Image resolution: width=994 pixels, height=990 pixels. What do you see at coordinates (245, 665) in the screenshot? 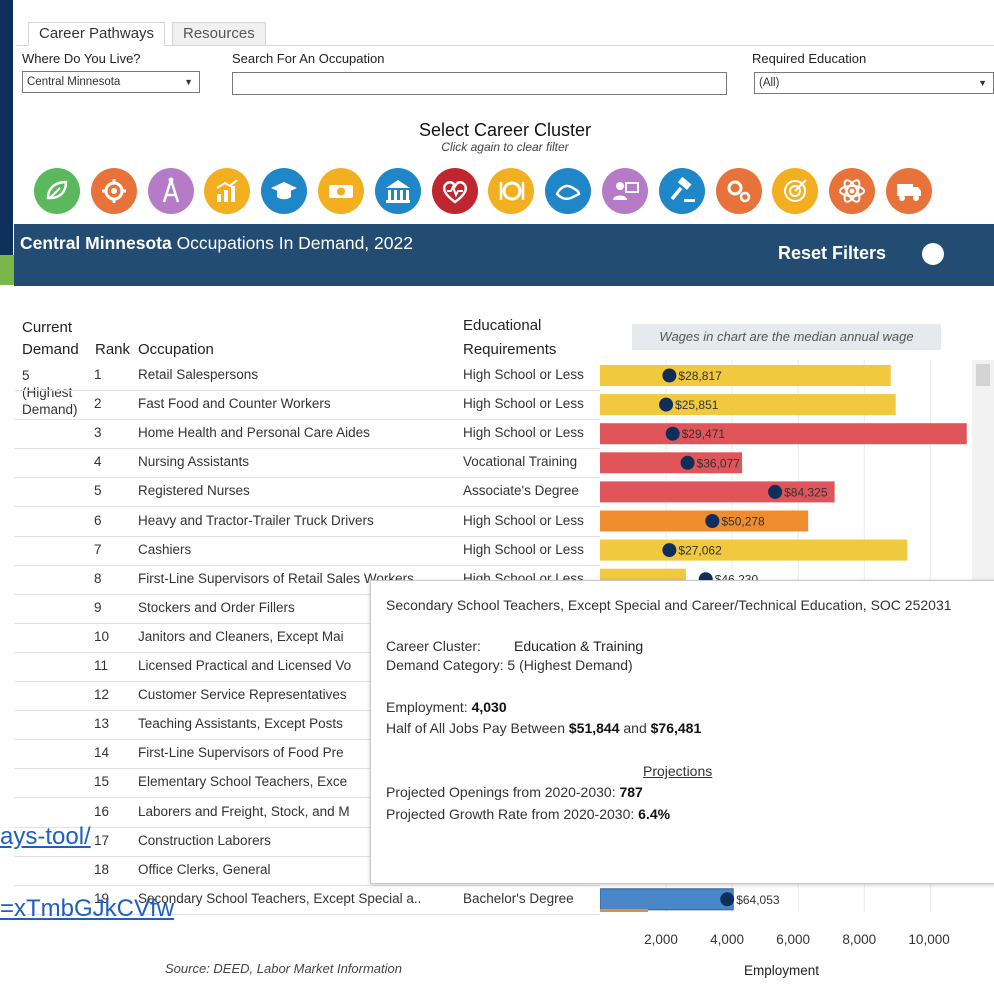
I see `row-occupation: Licensed Practical and Licensed Vo` at bounding box center [245, 665].